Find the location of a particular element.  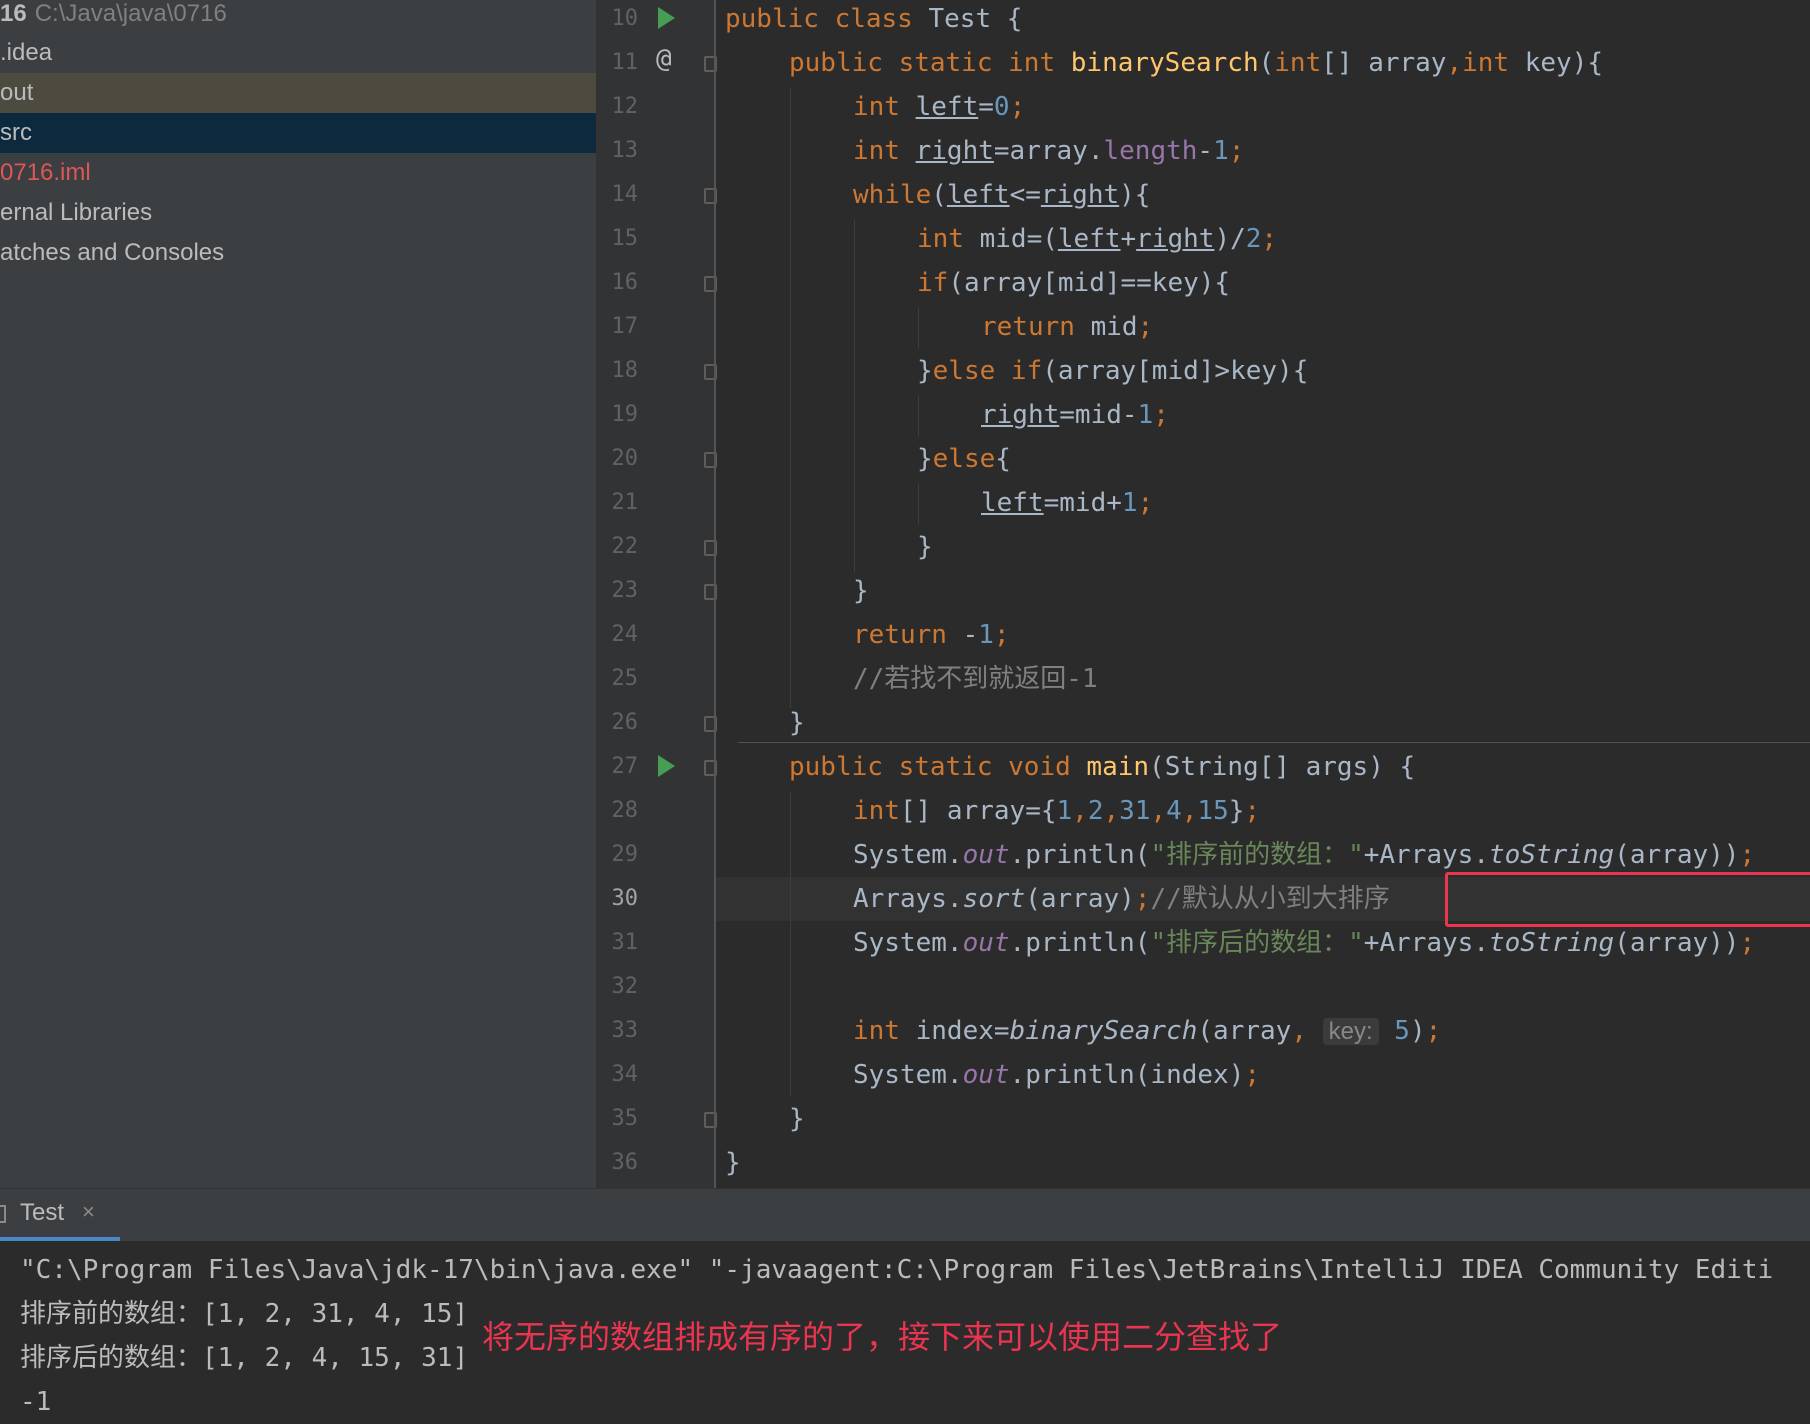

code-token: 31 is located at coordinates (1135, 811).